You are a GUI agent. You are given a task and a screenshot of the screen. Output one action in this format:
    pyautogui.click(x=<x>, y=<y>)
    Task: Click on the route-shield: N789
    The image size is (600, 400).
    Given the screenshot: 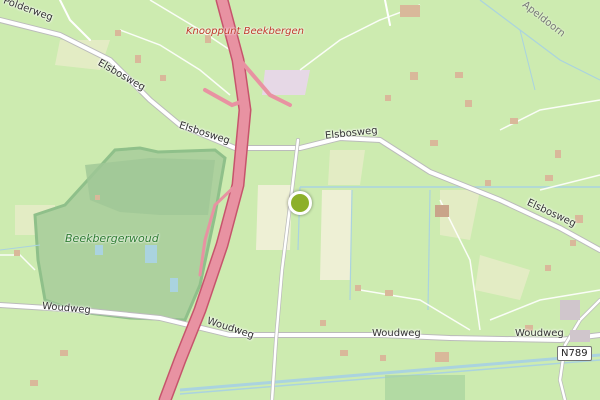 What is the action you would take?
    pyautogui.click(x=574, y=353)
    